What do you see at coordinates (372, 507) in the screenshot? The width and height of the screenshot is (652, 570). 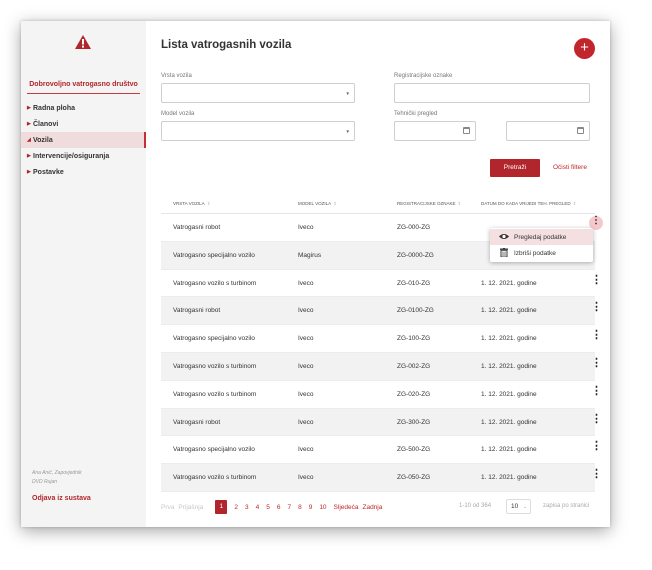 I see `pagination-last: Zadnja` at bounding box center [372, 507].